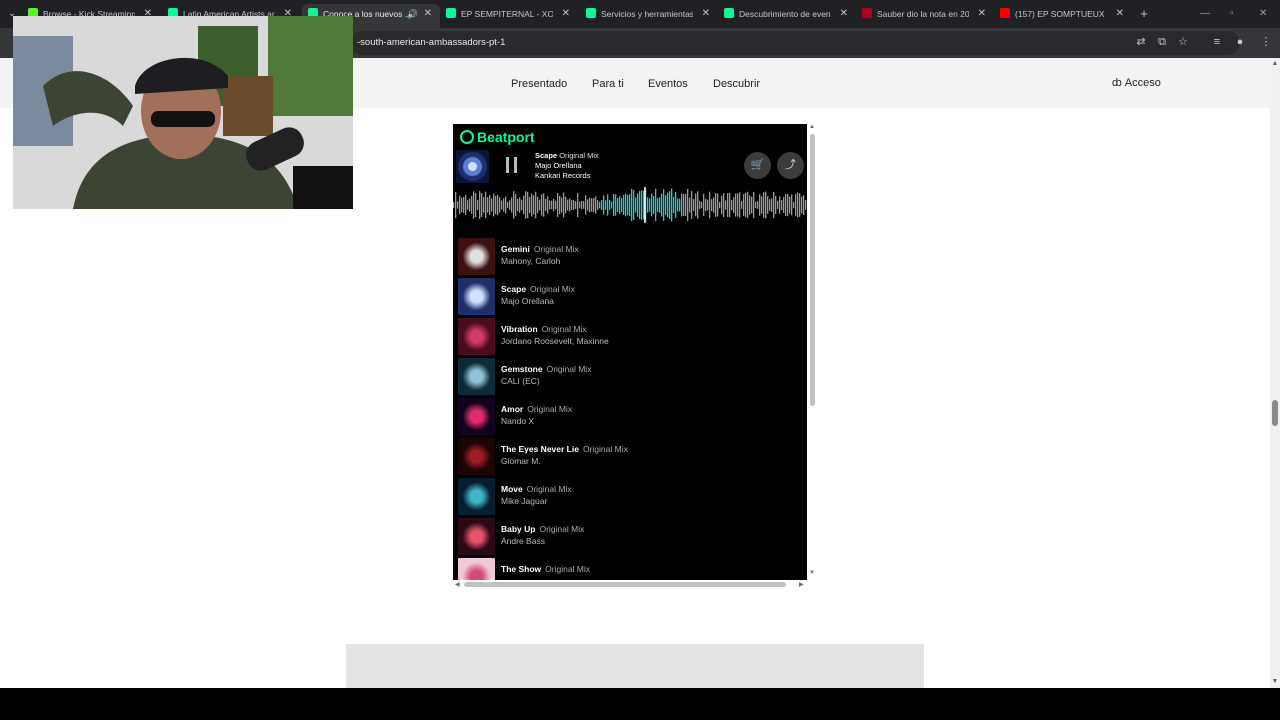 This screenshot has height=720, width=1280. I want to click on track-artists: Majo Orellana, so click(527, 301).